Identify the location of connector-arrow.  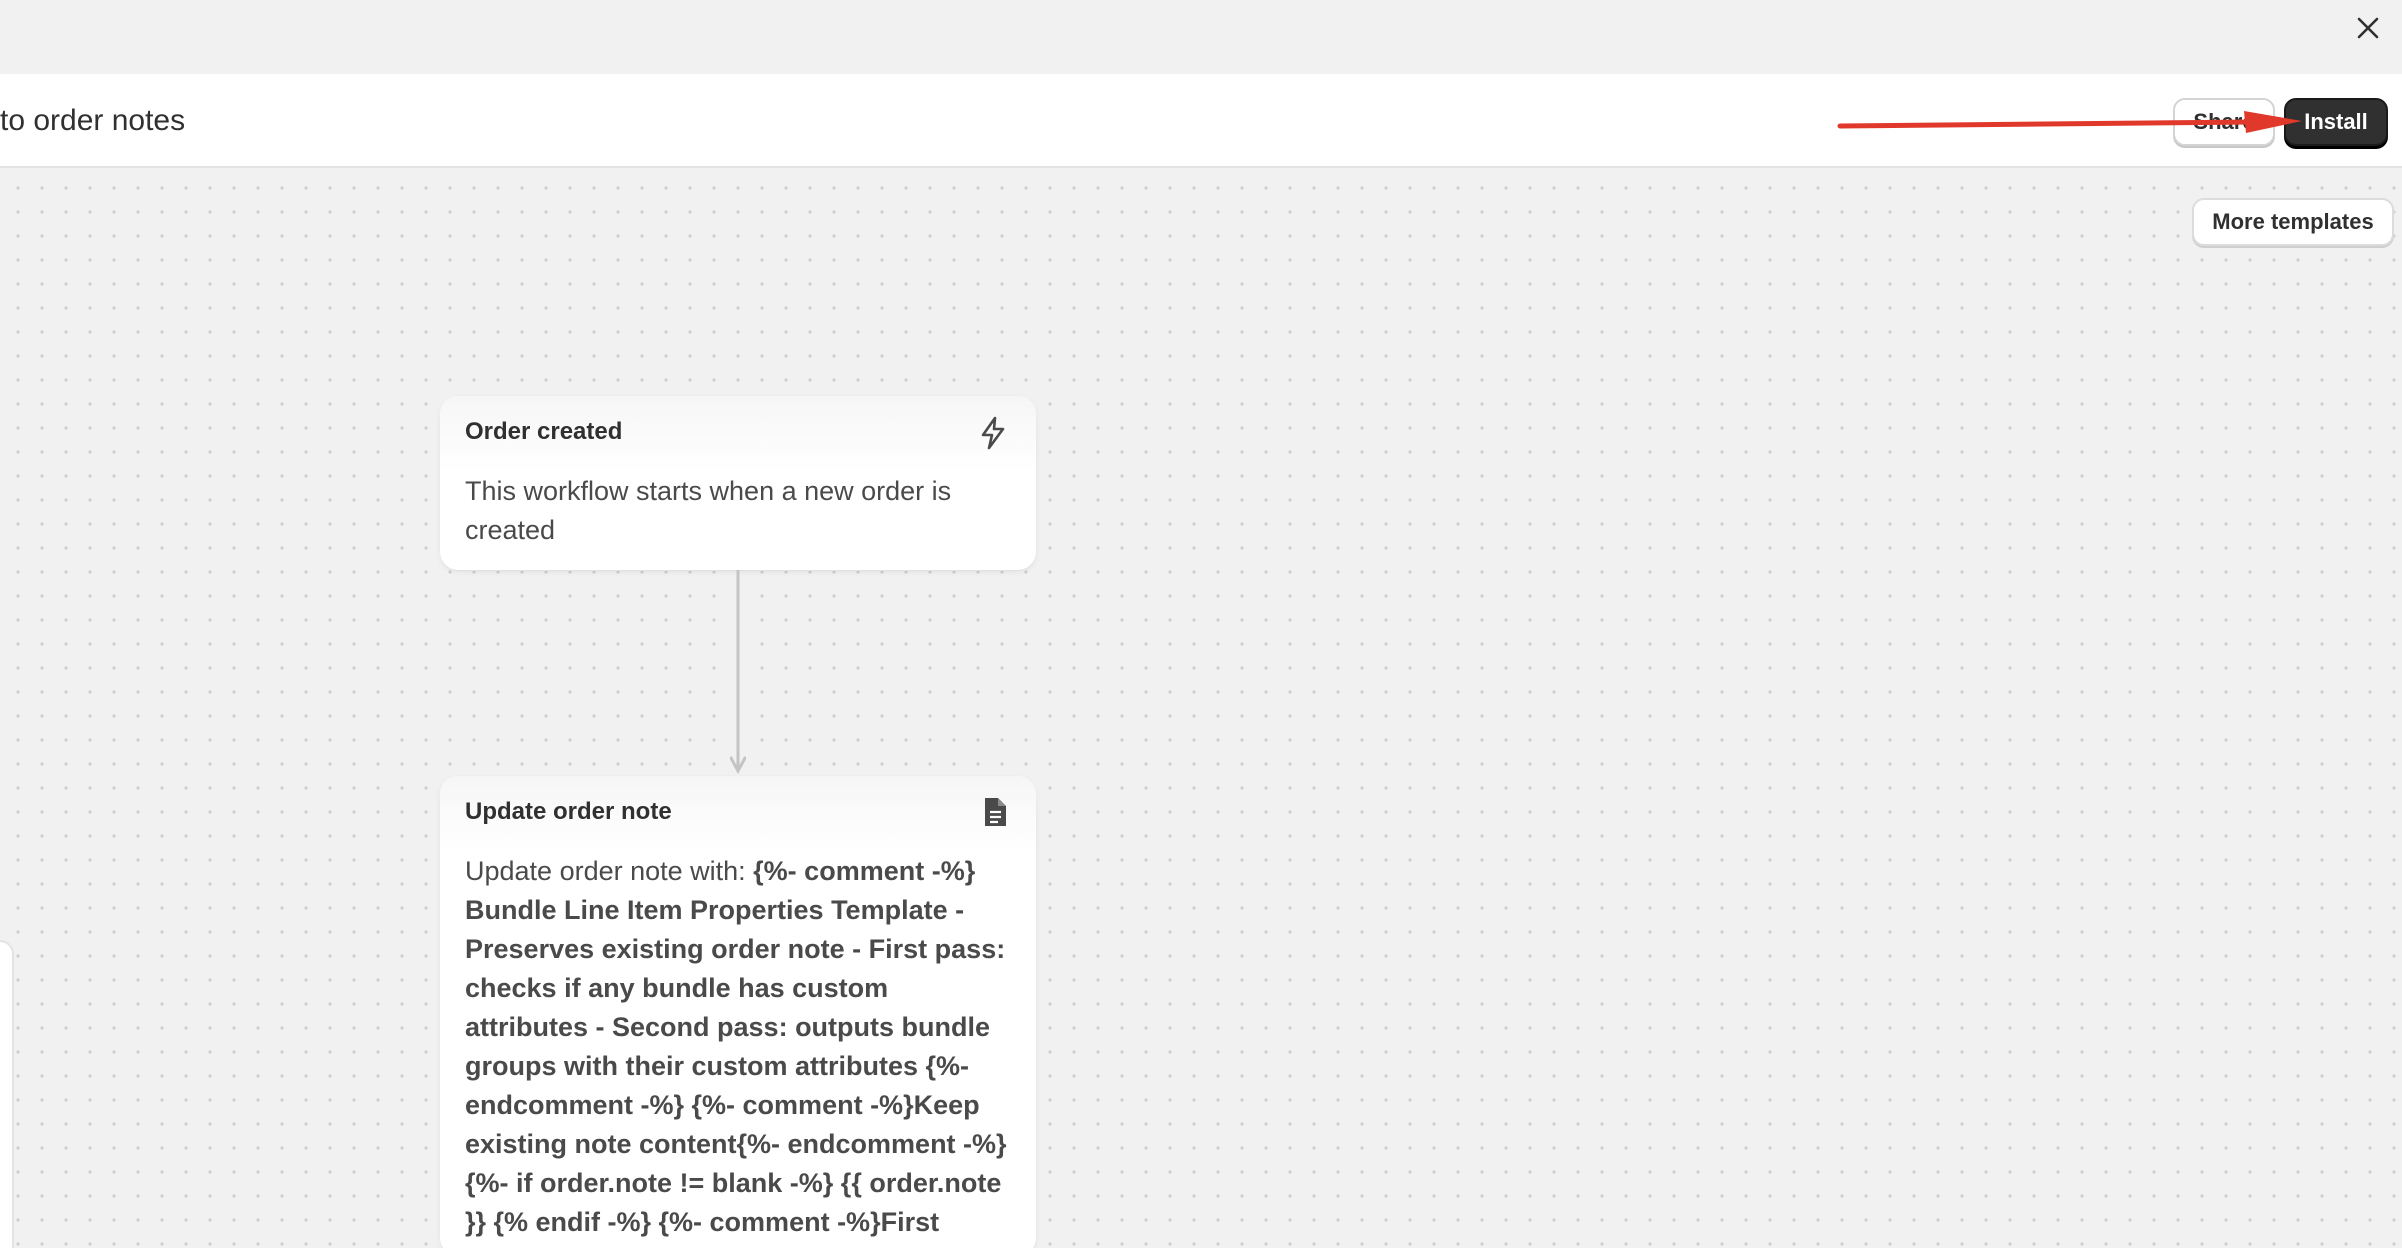
(738, 672).